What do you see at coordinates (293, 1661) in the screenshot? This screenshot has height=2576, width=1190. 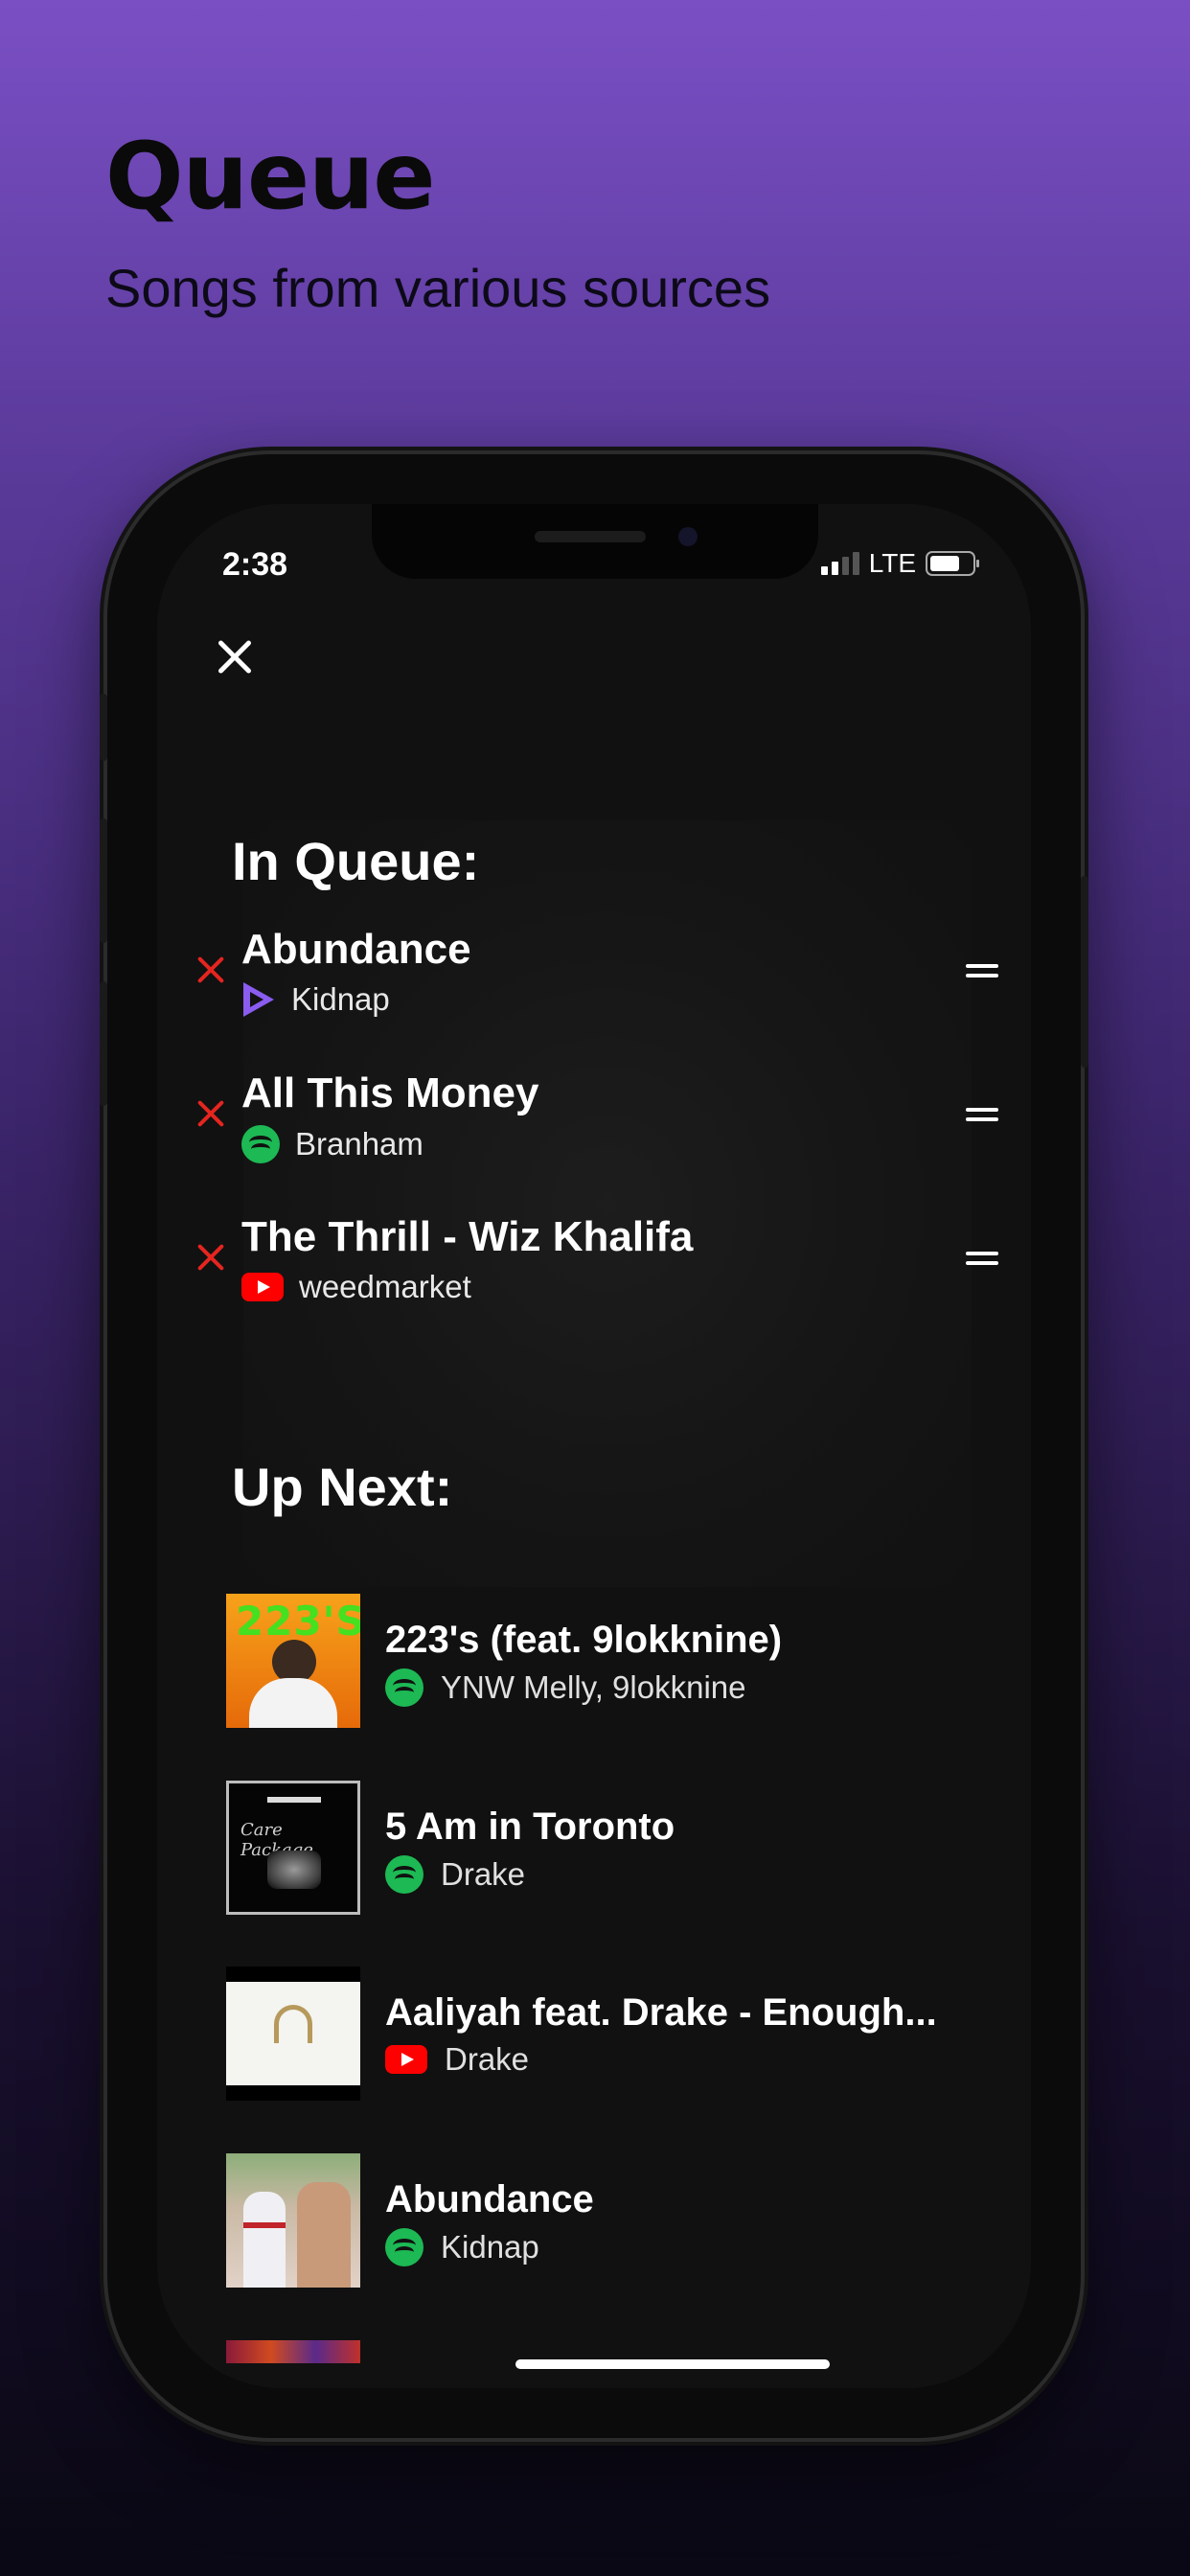 I see `album-art: 223'S` at bounding box center [293, 1661].